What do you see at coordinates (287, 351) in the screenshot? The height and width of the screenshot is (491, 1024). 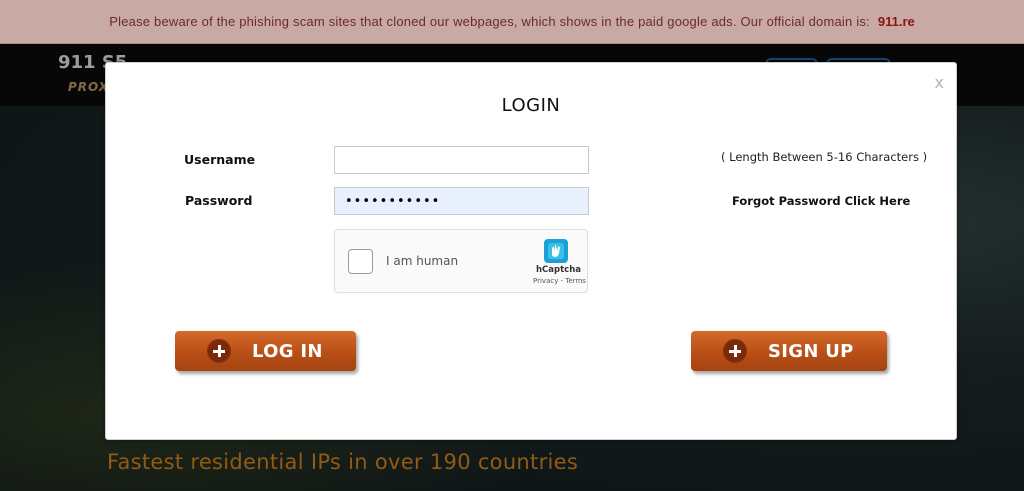 I see `login-button-label: LOG IN` at bounding box center [287, 351].